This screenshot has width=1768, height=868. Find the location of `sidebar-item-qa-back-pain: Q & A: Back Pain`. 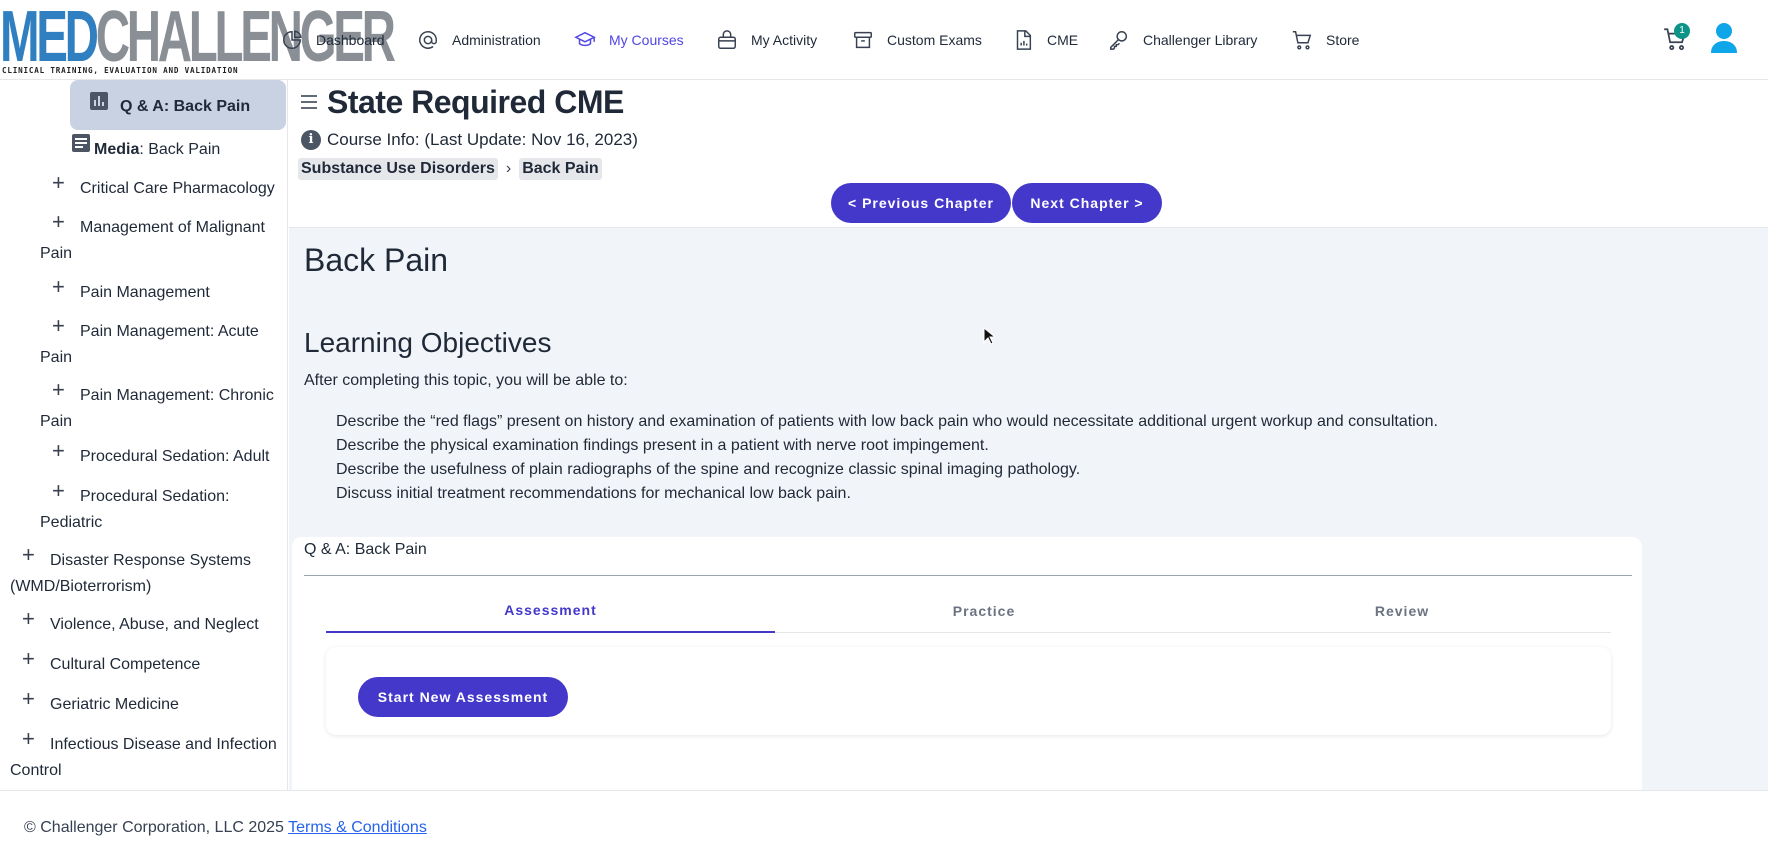

sidebar-item-qa-back-pain: Q & A: Back Pain is located at coordinates (178, 105).